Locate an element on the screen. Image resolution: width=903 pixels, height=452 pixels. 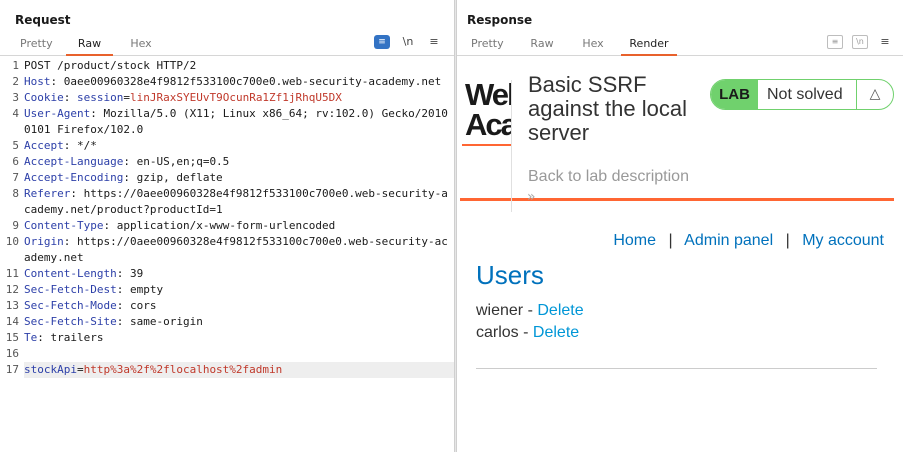
response-tab-raw: Raw is located at coordinates (542, 46).